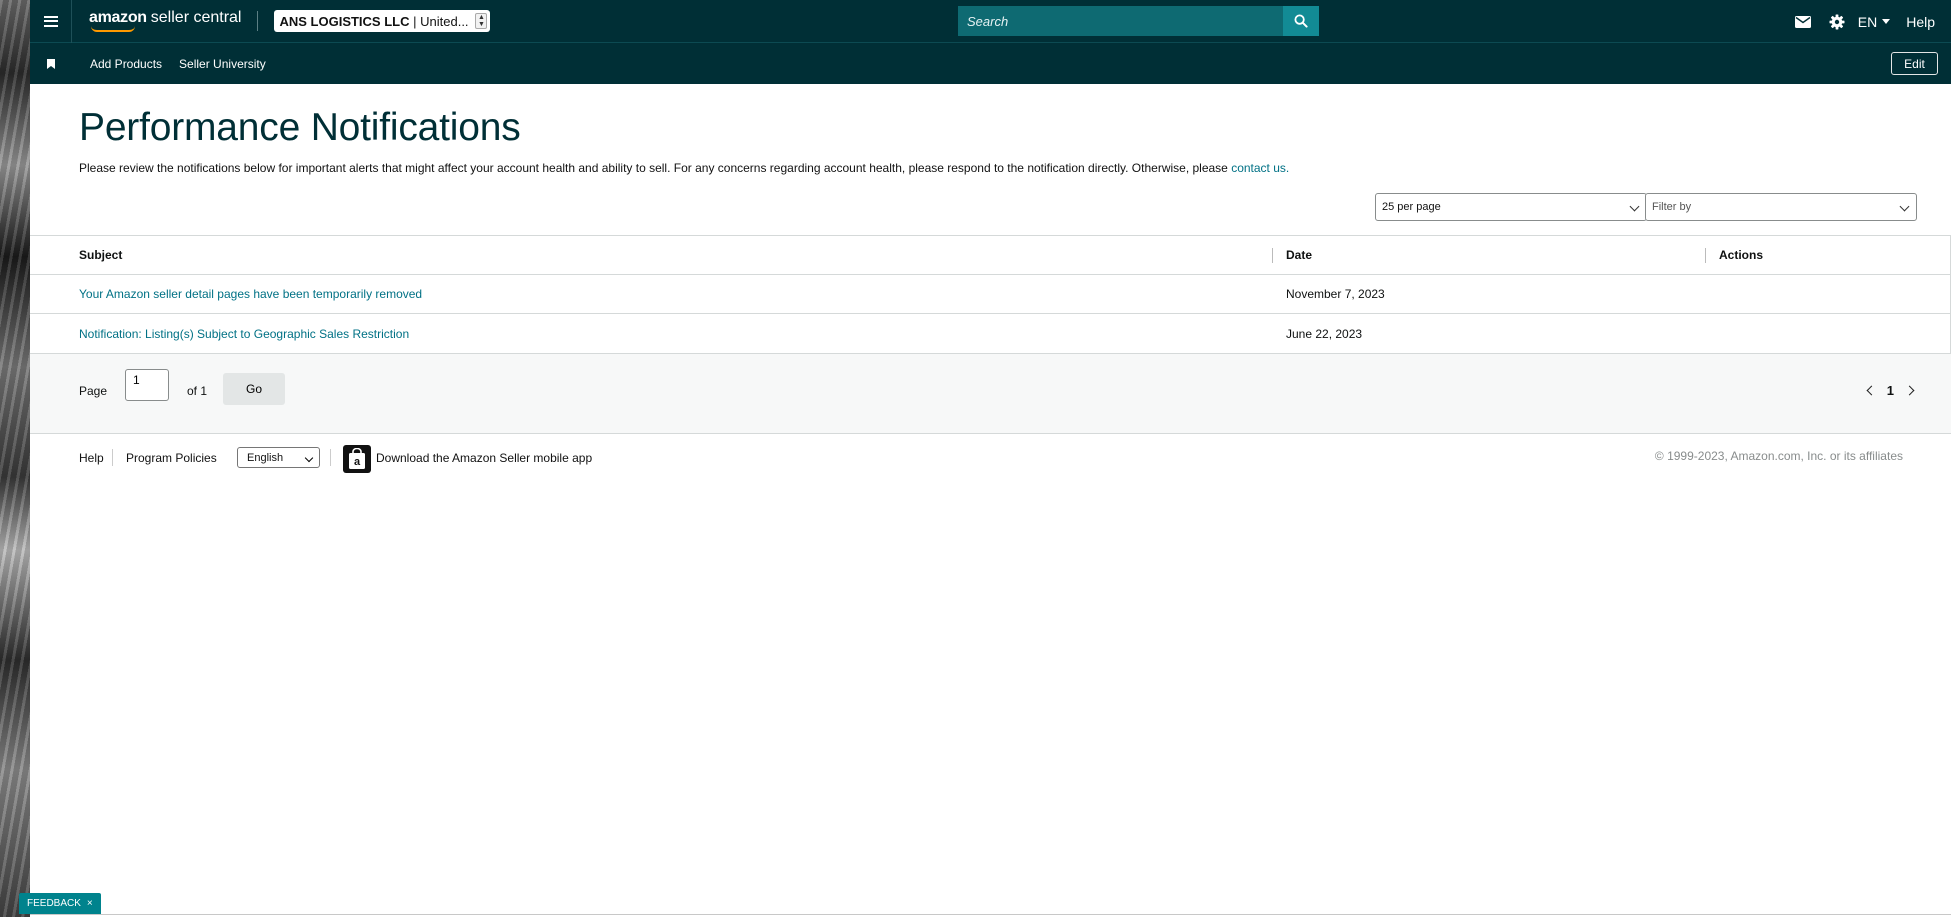 This screenshot has height=917, width=1951. Describe the element at coordinates (1672, 207) in the screenshot. I see `filter-placeholder: Filter by` at that location.